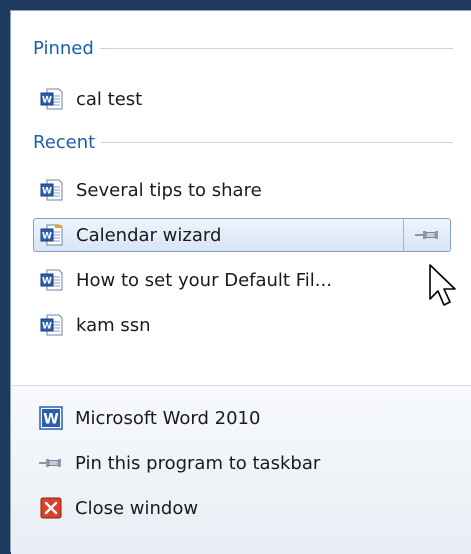 The image size is (471, 554). What do you see at coordinates (109, 99) in the screenshot?
I see `pinned-item-label: cal test` at bounding box center [109, 99].